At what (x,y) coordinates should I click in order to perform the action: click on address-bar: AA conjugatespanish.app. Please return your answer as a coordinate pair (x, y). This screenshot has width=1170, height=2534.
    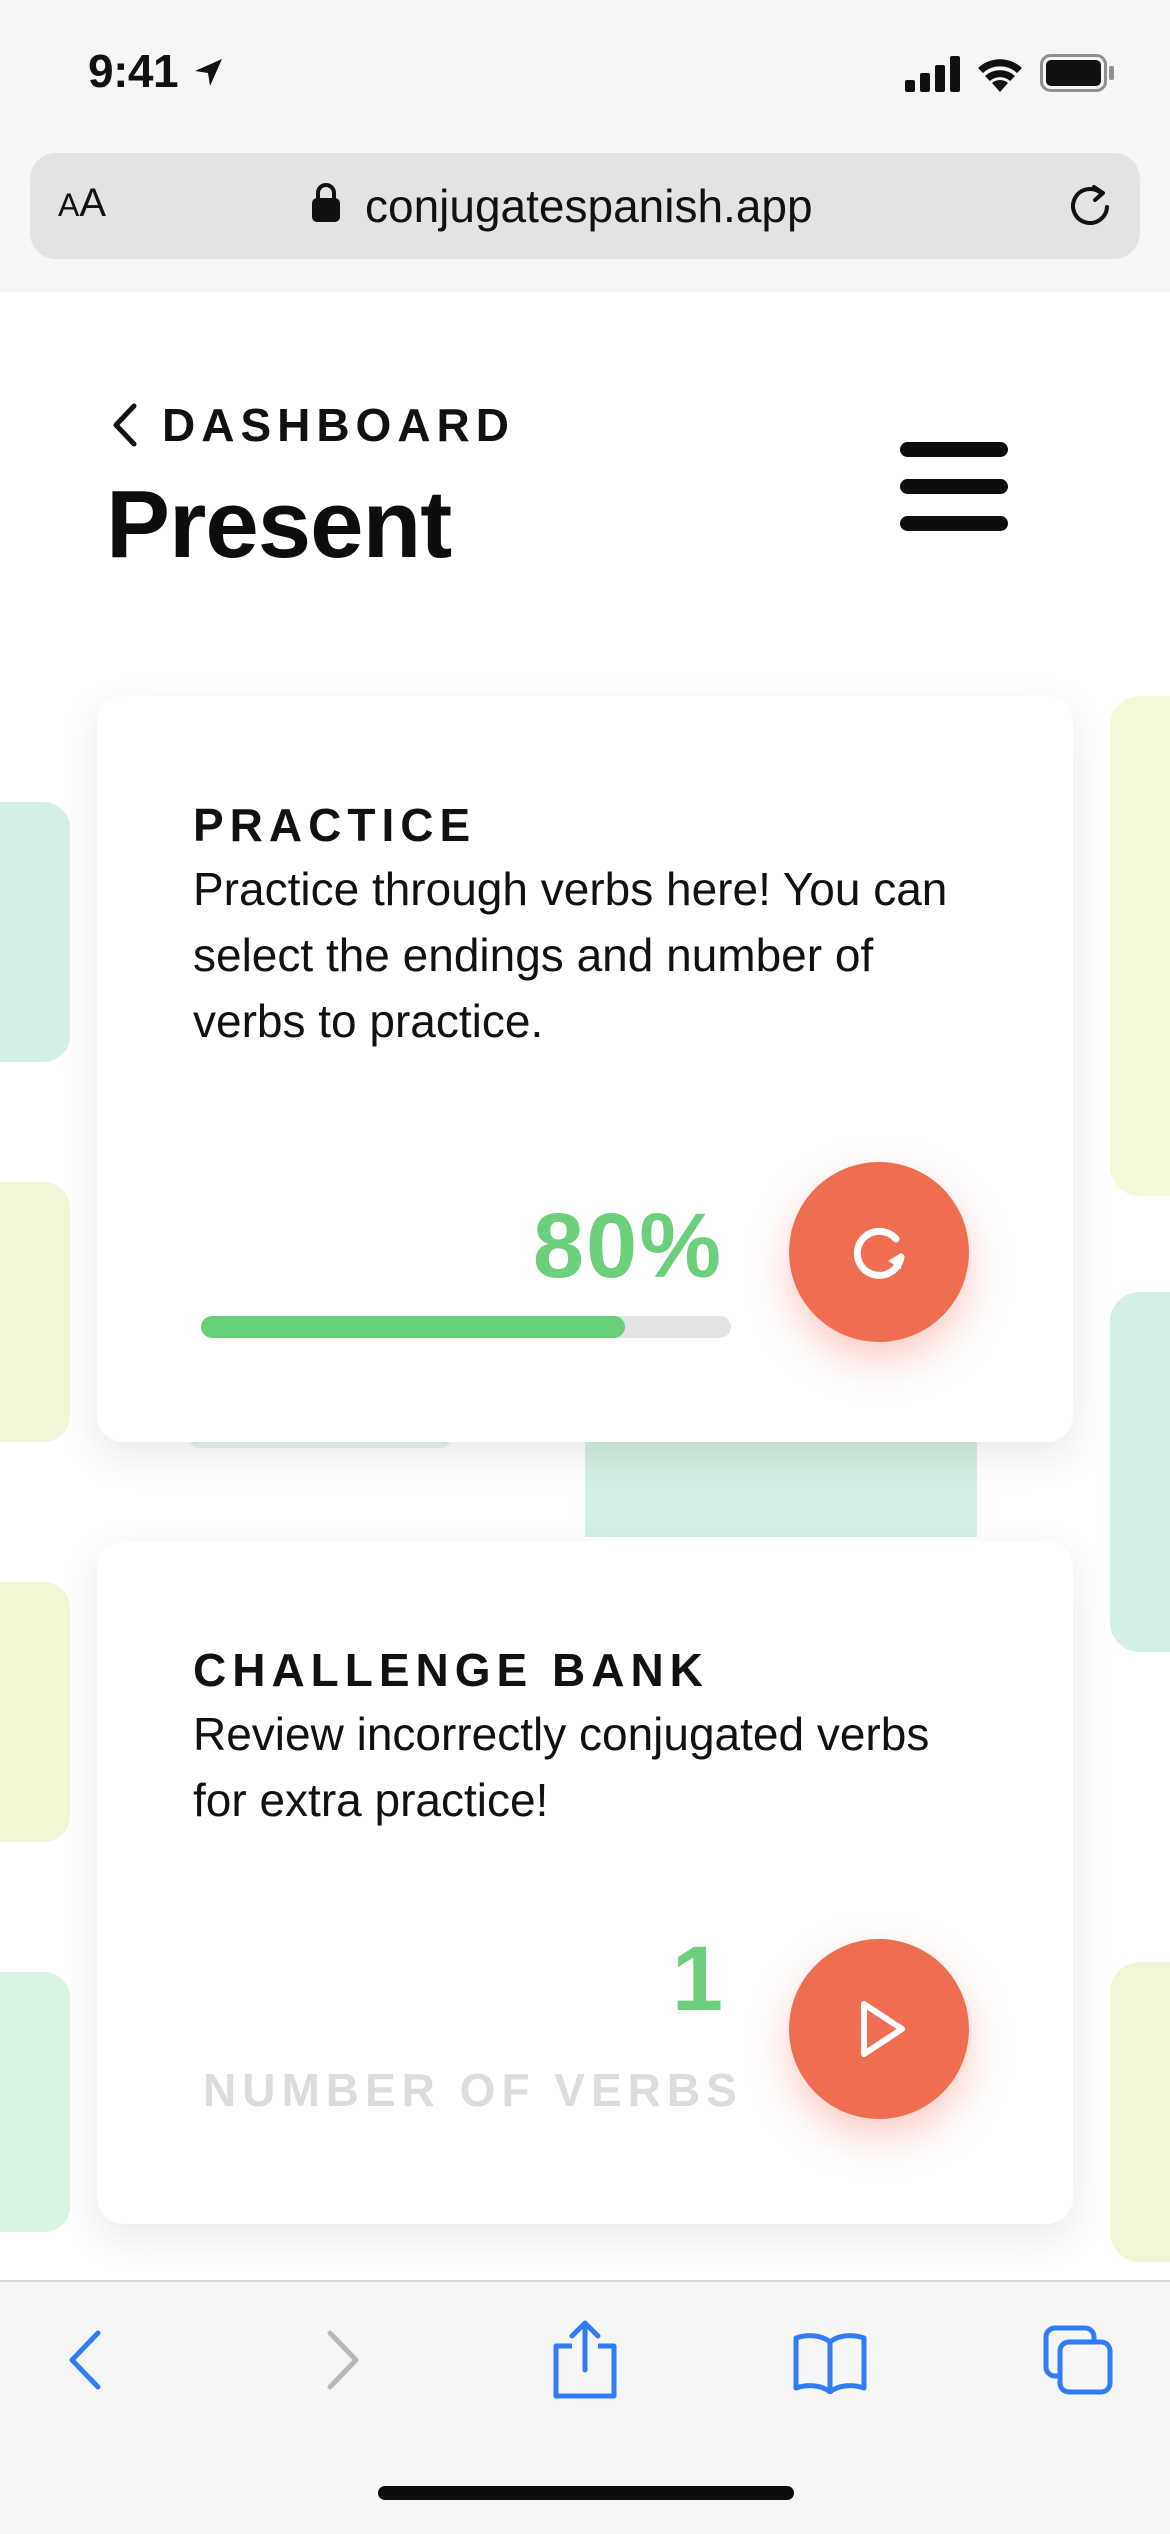
    Looking at the image, I should click on (585, 206).